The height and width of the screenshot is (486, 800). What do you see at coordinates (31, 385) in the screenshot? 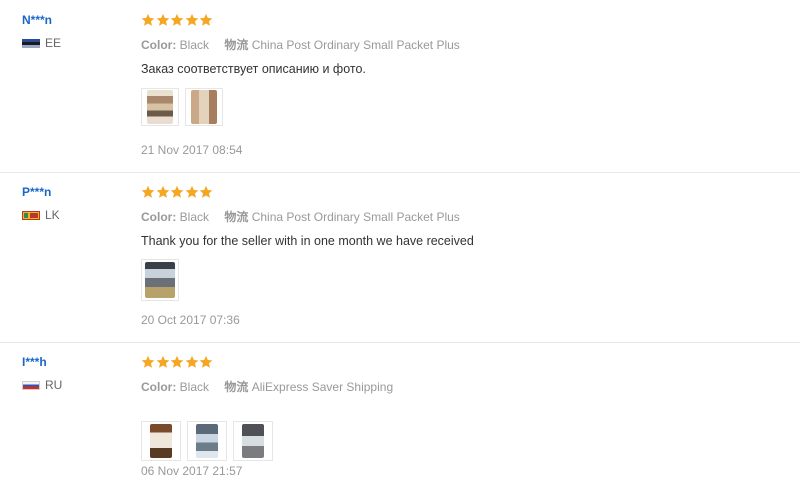
I see `flag-ru-icon` at bounding box center [31, 385].